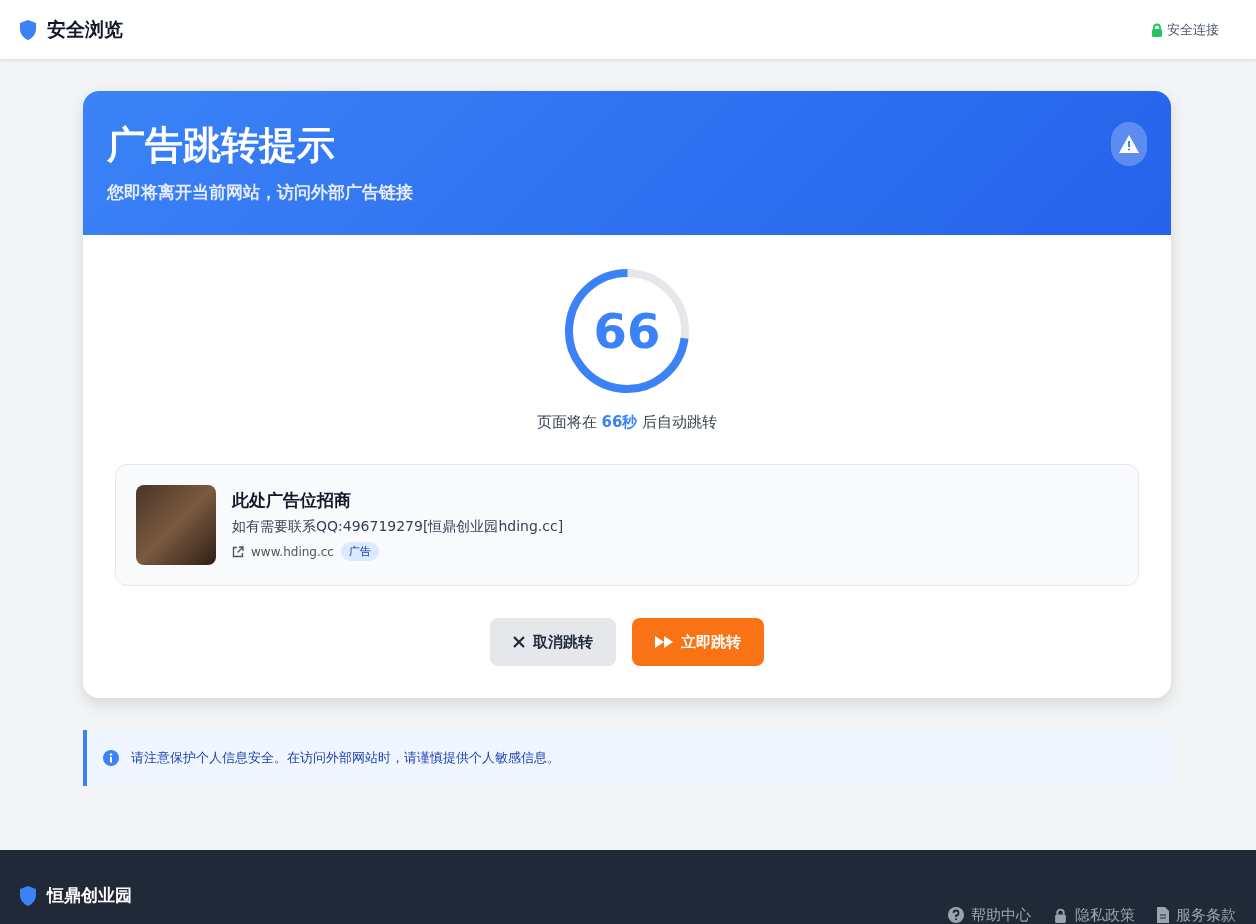  Describe the element at coordinates (553, 642) in the screenshot. I see `cancel-button: 取消跳转` at that location.